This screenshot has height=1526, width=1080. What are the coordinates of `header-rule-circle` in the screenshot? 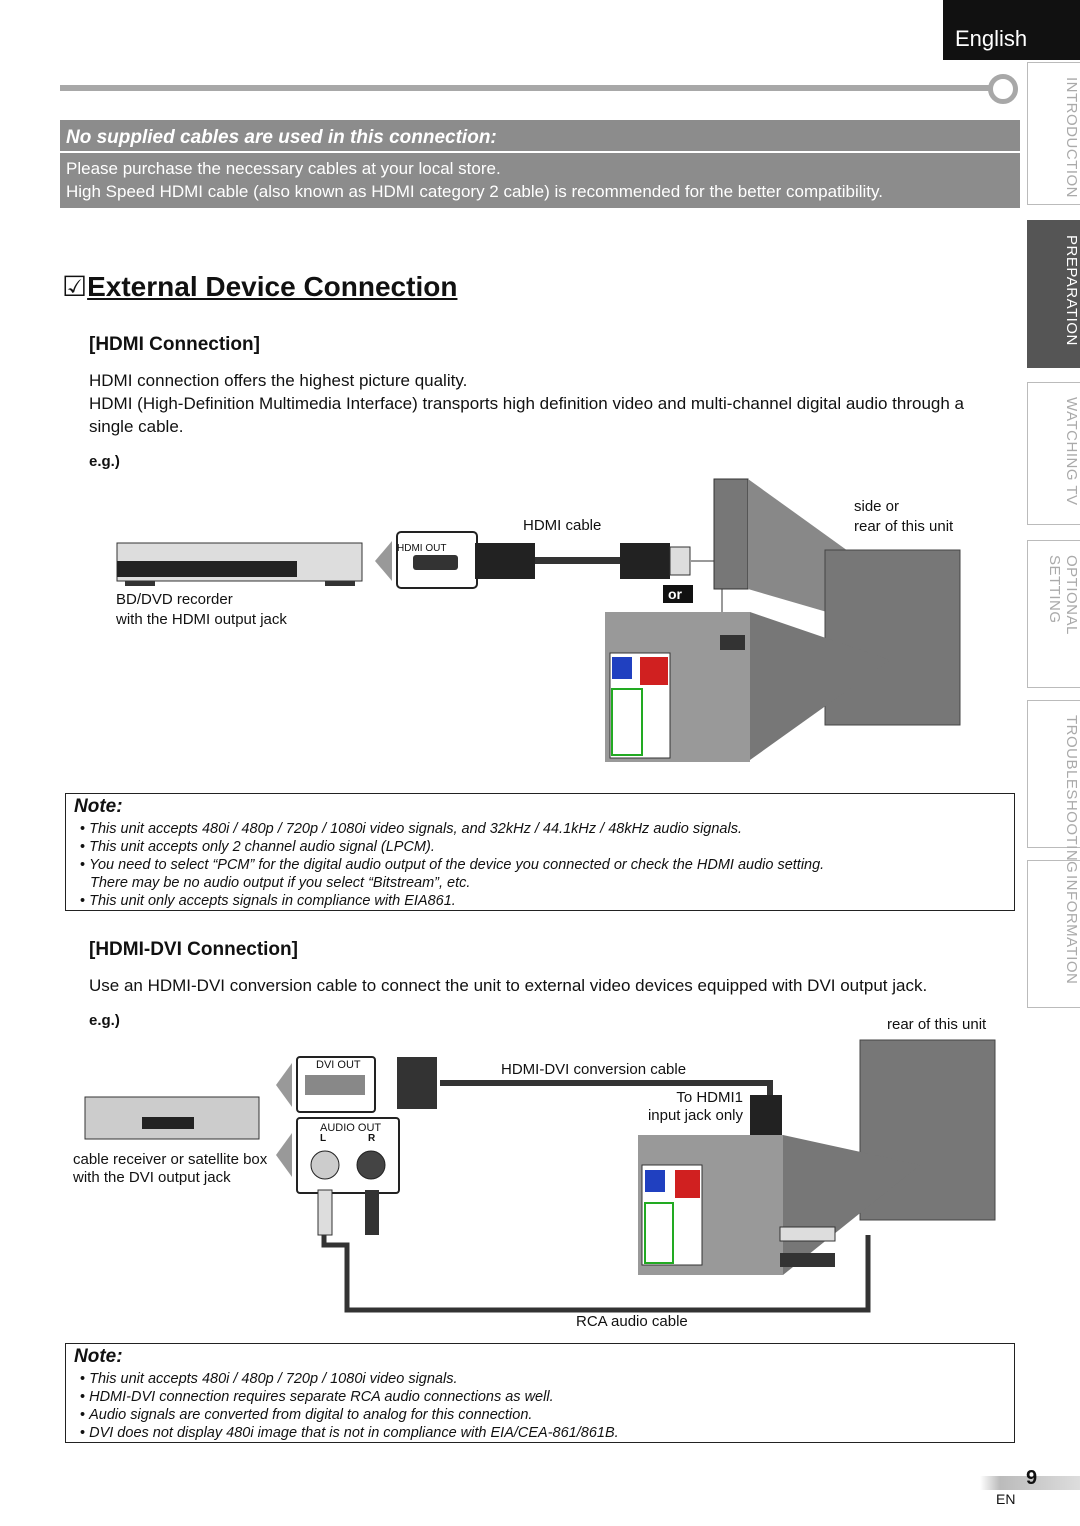 It's located at (1003, 89).